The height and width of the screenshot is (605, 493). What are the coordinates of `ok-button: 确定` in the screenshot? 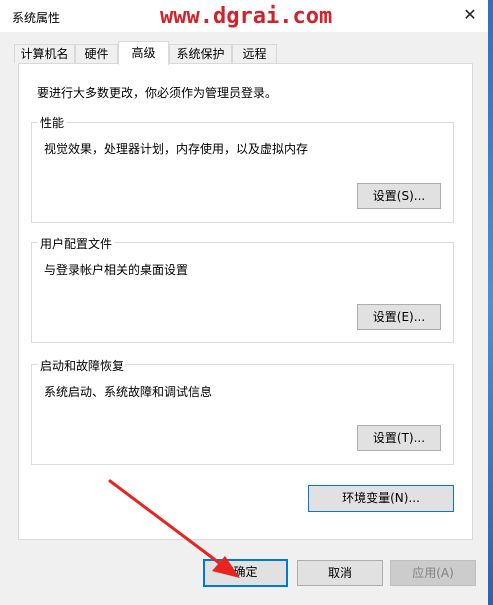 It's located at (245, 573).